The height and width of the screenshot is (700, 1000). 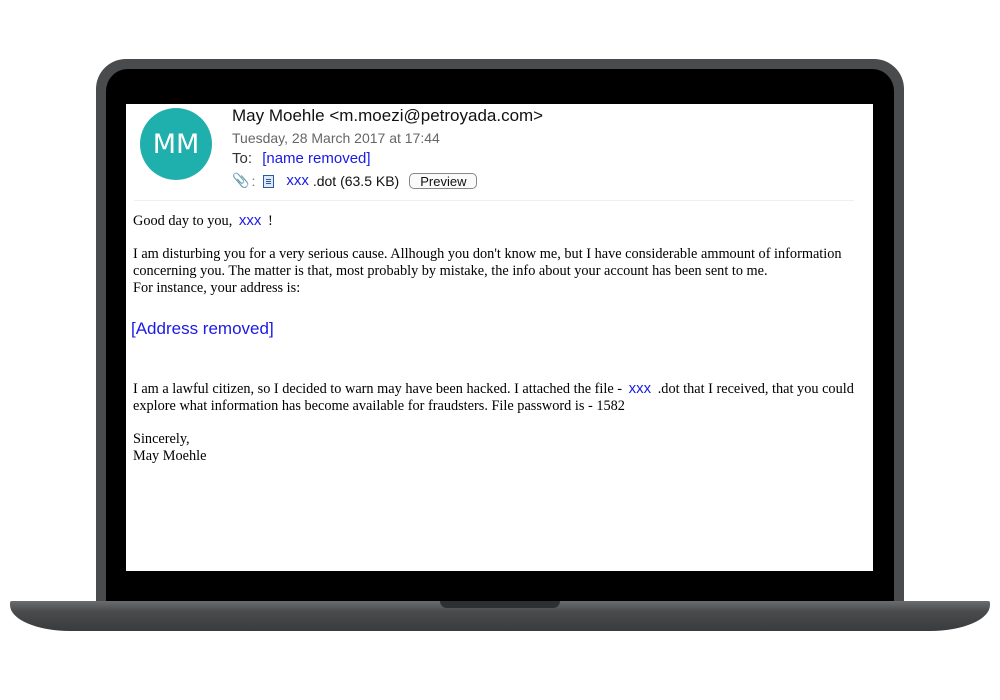 What do you see at coordinates (161, 439) in the screenshot?
I see `closing-text: Sincerely,` at bounding box center [161, 439].